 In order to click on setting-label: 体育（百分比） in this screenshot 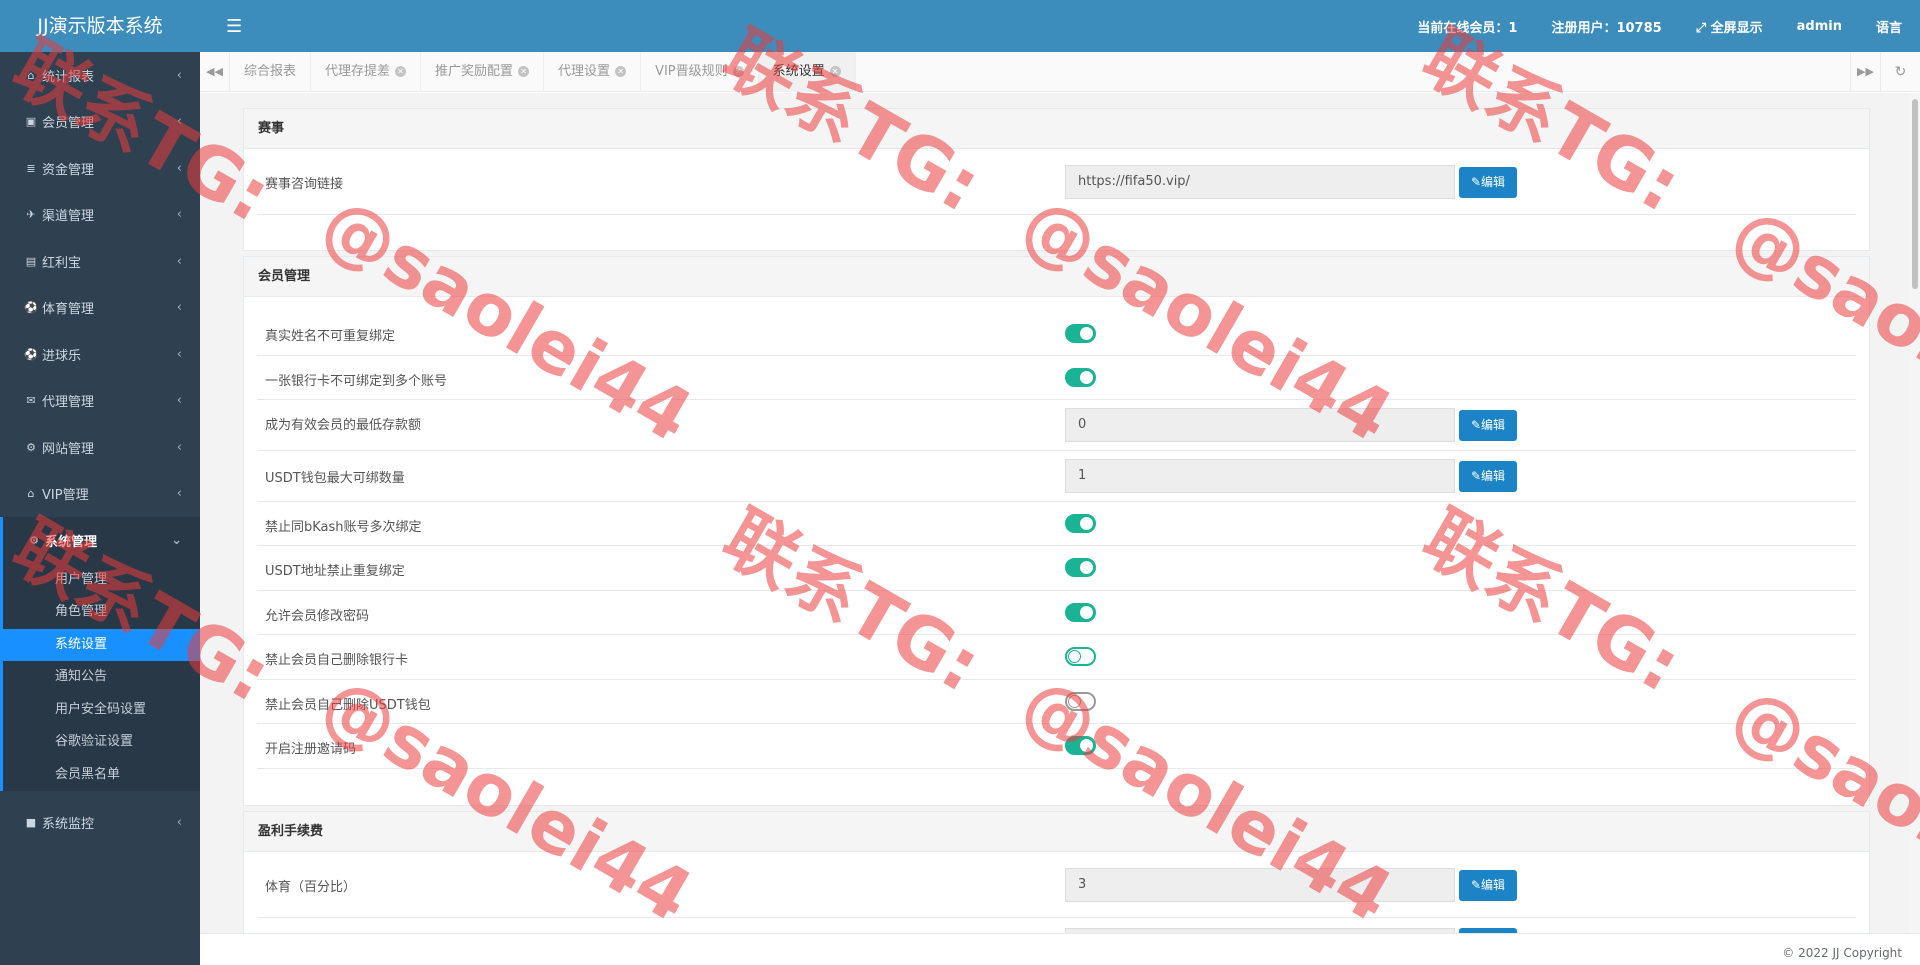, I will do `click(311, 887)`.